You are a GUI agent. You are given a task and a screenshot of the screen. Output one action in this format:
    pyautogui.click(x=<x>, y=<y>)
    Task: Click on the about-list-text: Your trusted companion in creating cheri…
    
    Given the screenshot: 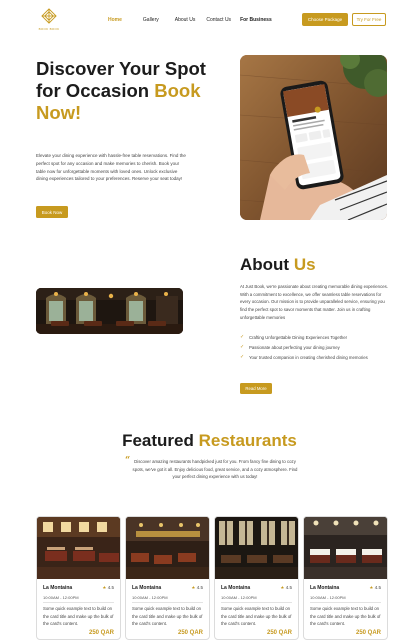 What is the action you would take?
    pyautogui.click(x=308, y=358)
    